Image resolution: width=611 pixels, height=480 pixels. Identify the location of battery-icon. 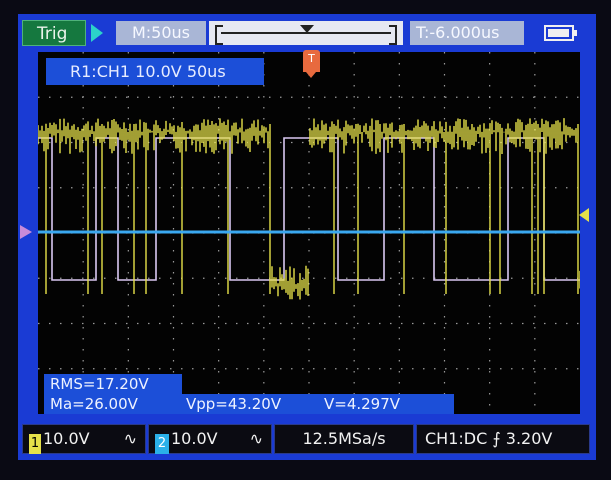
(560, 33).